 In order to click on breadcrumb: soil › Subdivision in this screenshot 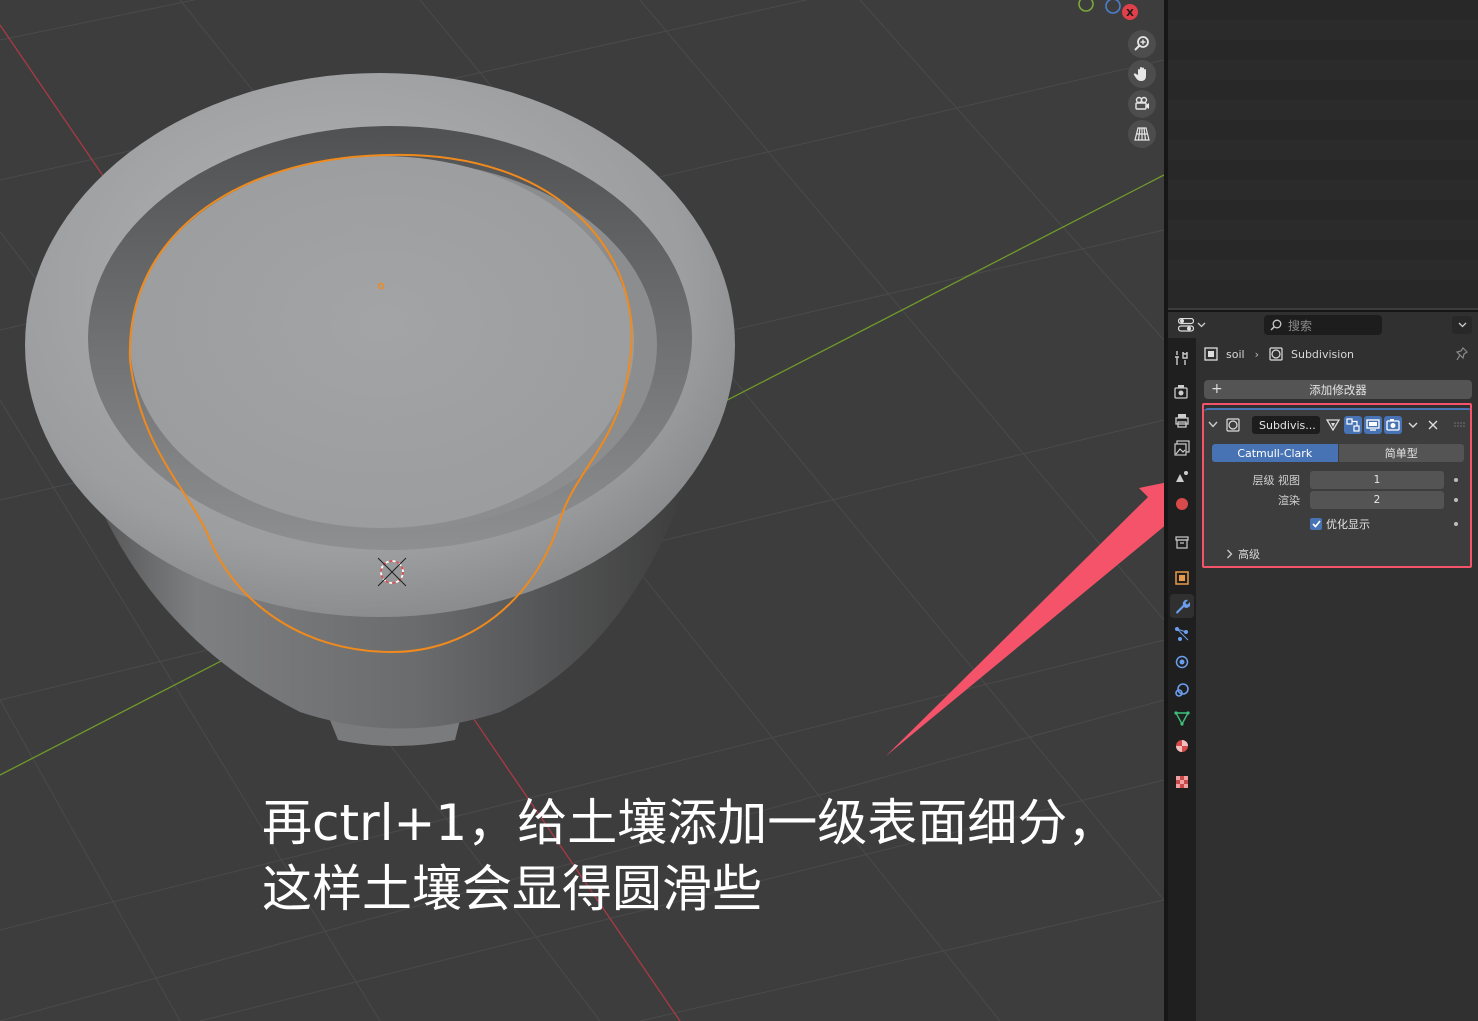, I will do `click(1279, 354)`.